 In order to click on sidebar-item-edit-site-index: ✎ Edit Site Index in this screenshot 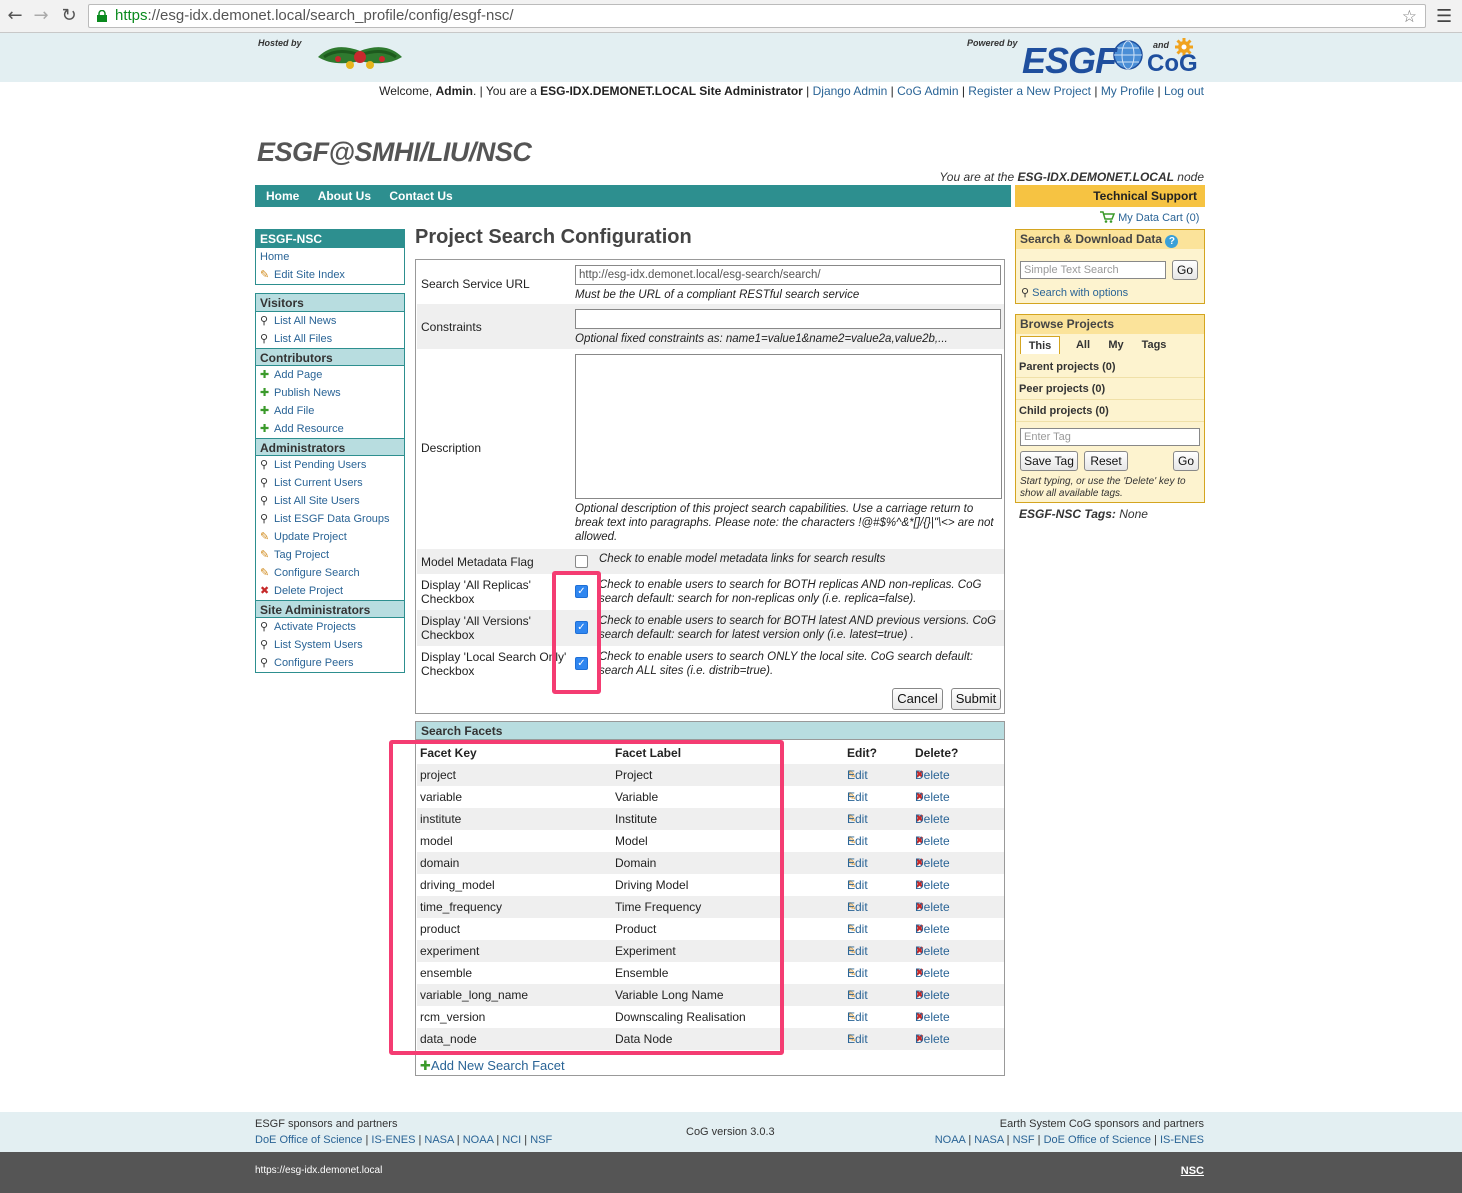, I will do `click(330, 275)`.